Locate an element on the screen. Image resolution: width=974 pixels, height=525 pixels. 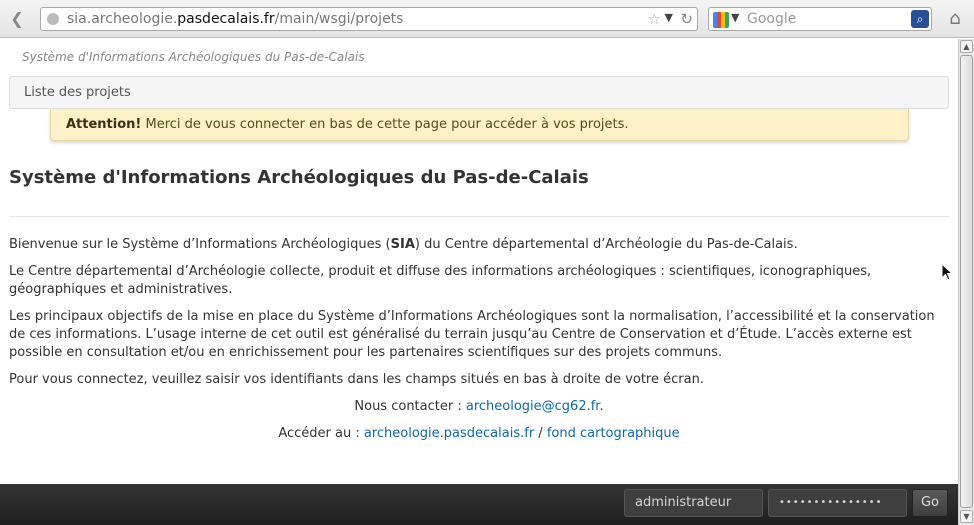
login-bar: administrateur ••••••••••••••• Go is located at coordinates (479, 504).